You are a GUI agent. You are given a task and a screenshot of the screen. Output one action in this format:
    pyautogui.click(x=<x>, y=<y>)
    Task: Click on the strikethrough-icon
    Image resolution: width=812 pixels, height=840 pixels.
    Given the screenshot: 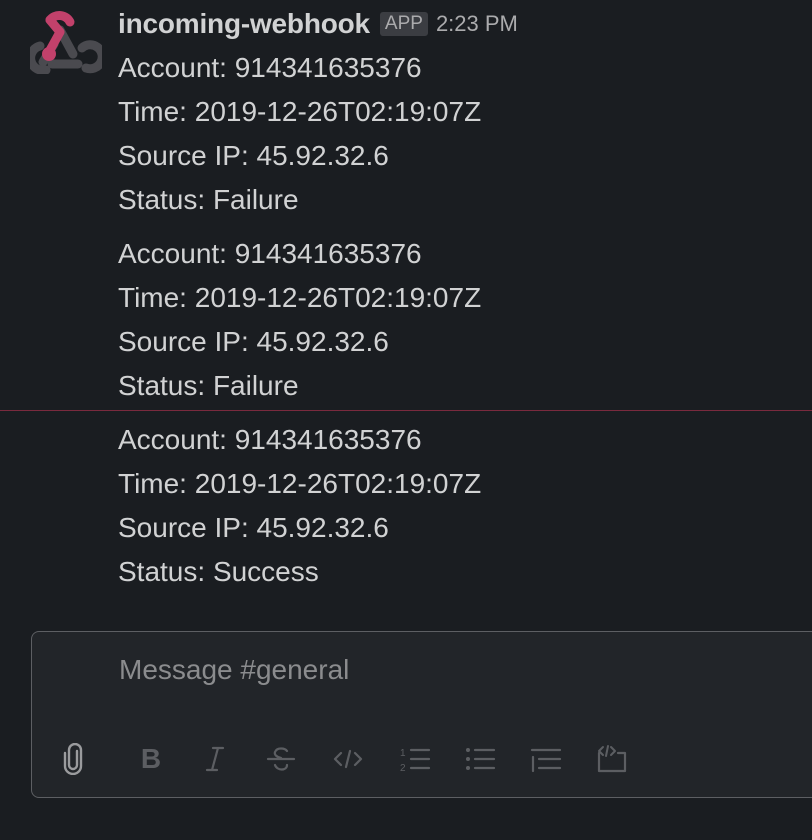 What is the action you would take?
    pyautogui.click(x=281, y=759)
    